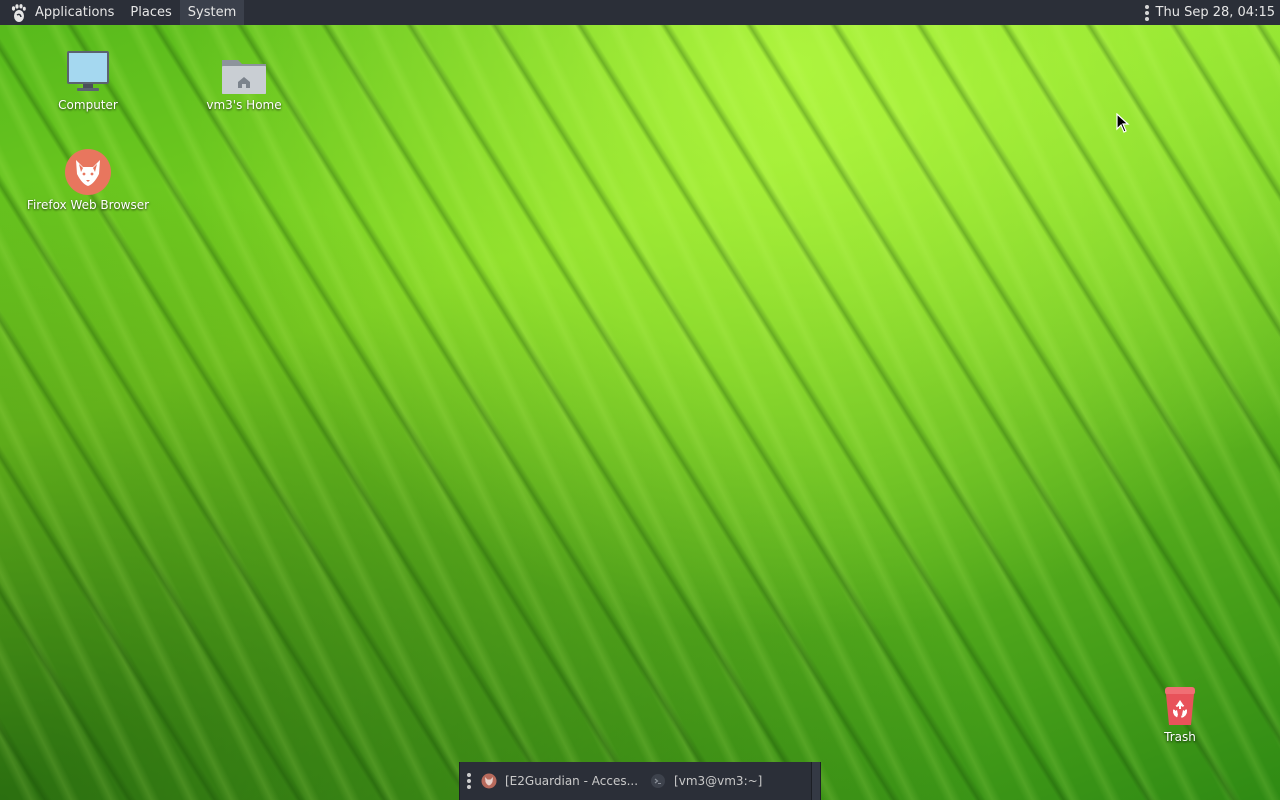 Image resolution: width=1280 pixels, height=800 pixels. Describe the element at coordinates (88, 105) in the screenshot. I see `desktop-icon-label: Computer` at that location.